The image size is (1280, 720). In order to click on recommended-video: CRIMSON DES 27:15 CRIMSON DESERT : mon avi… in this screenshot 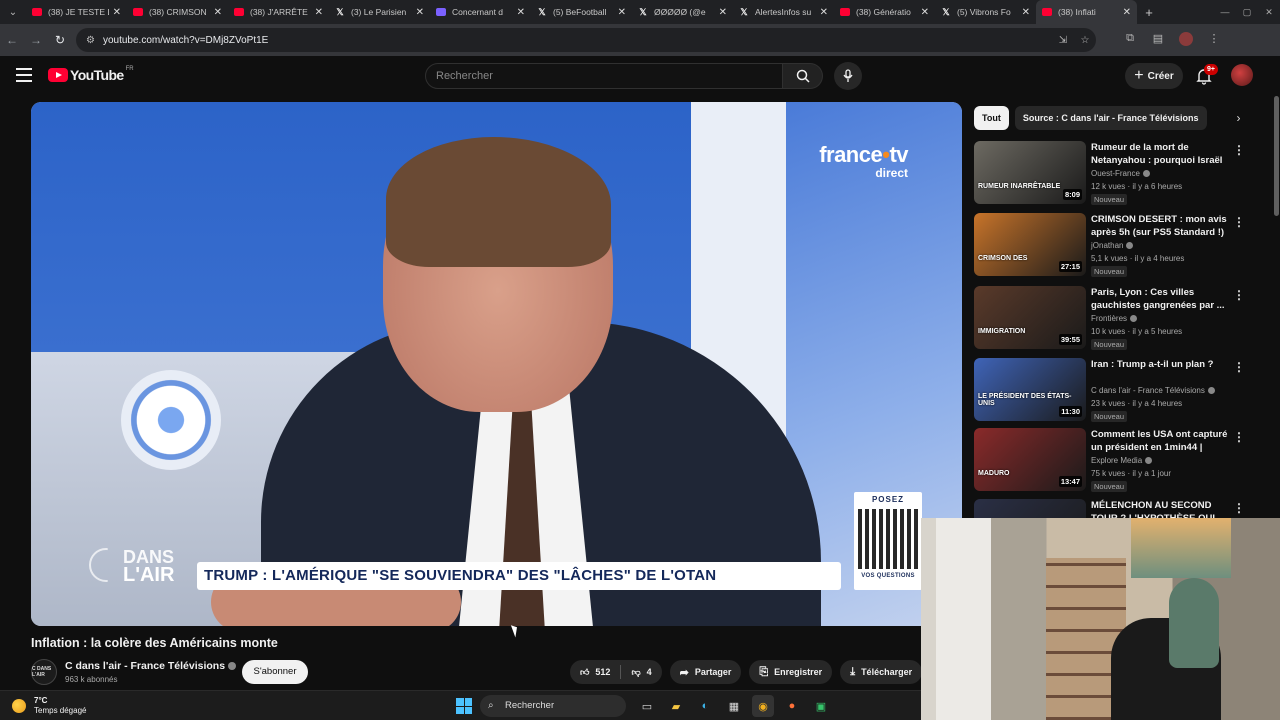, I will do `click(1114, 245)`.